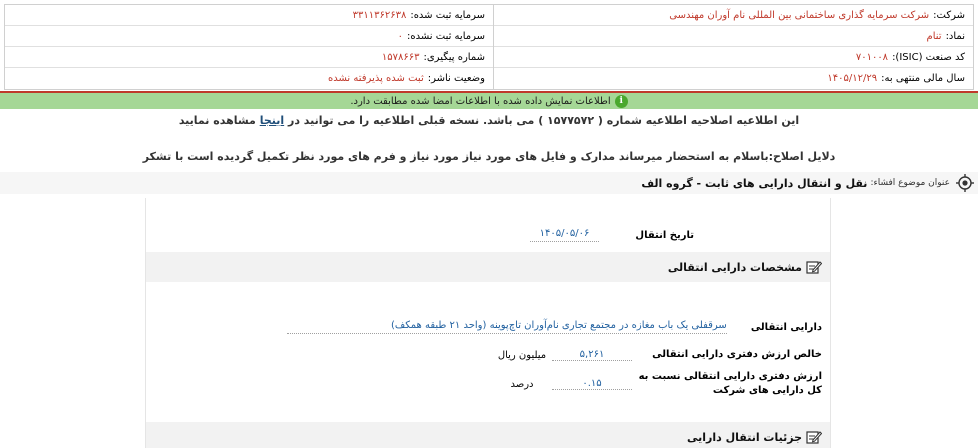  Describe the element at coordinates (376, 78) in the screenshot. I see `publisher-status-value: ثبت شده پذیرفته نشده` at that location.